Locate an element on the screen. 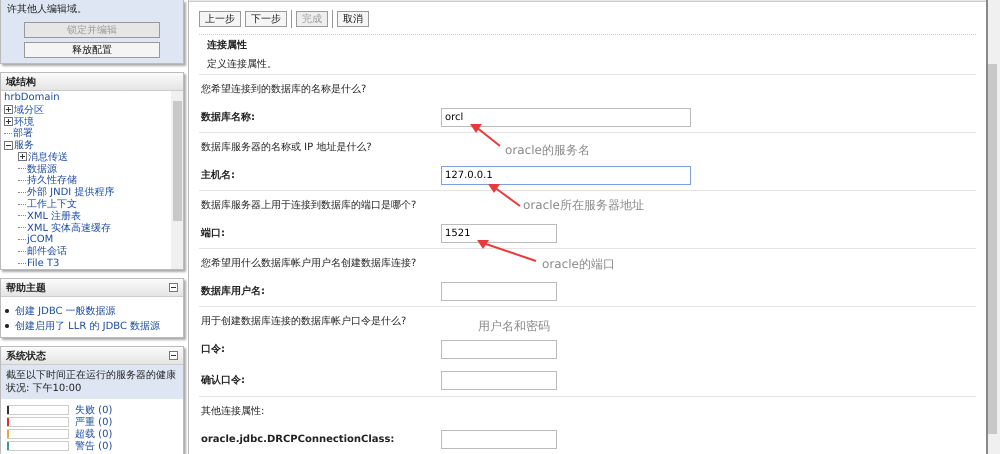  question-text: 数据库服务器的名称或 IP 地址是什么? is located at coordinates (286, 147).